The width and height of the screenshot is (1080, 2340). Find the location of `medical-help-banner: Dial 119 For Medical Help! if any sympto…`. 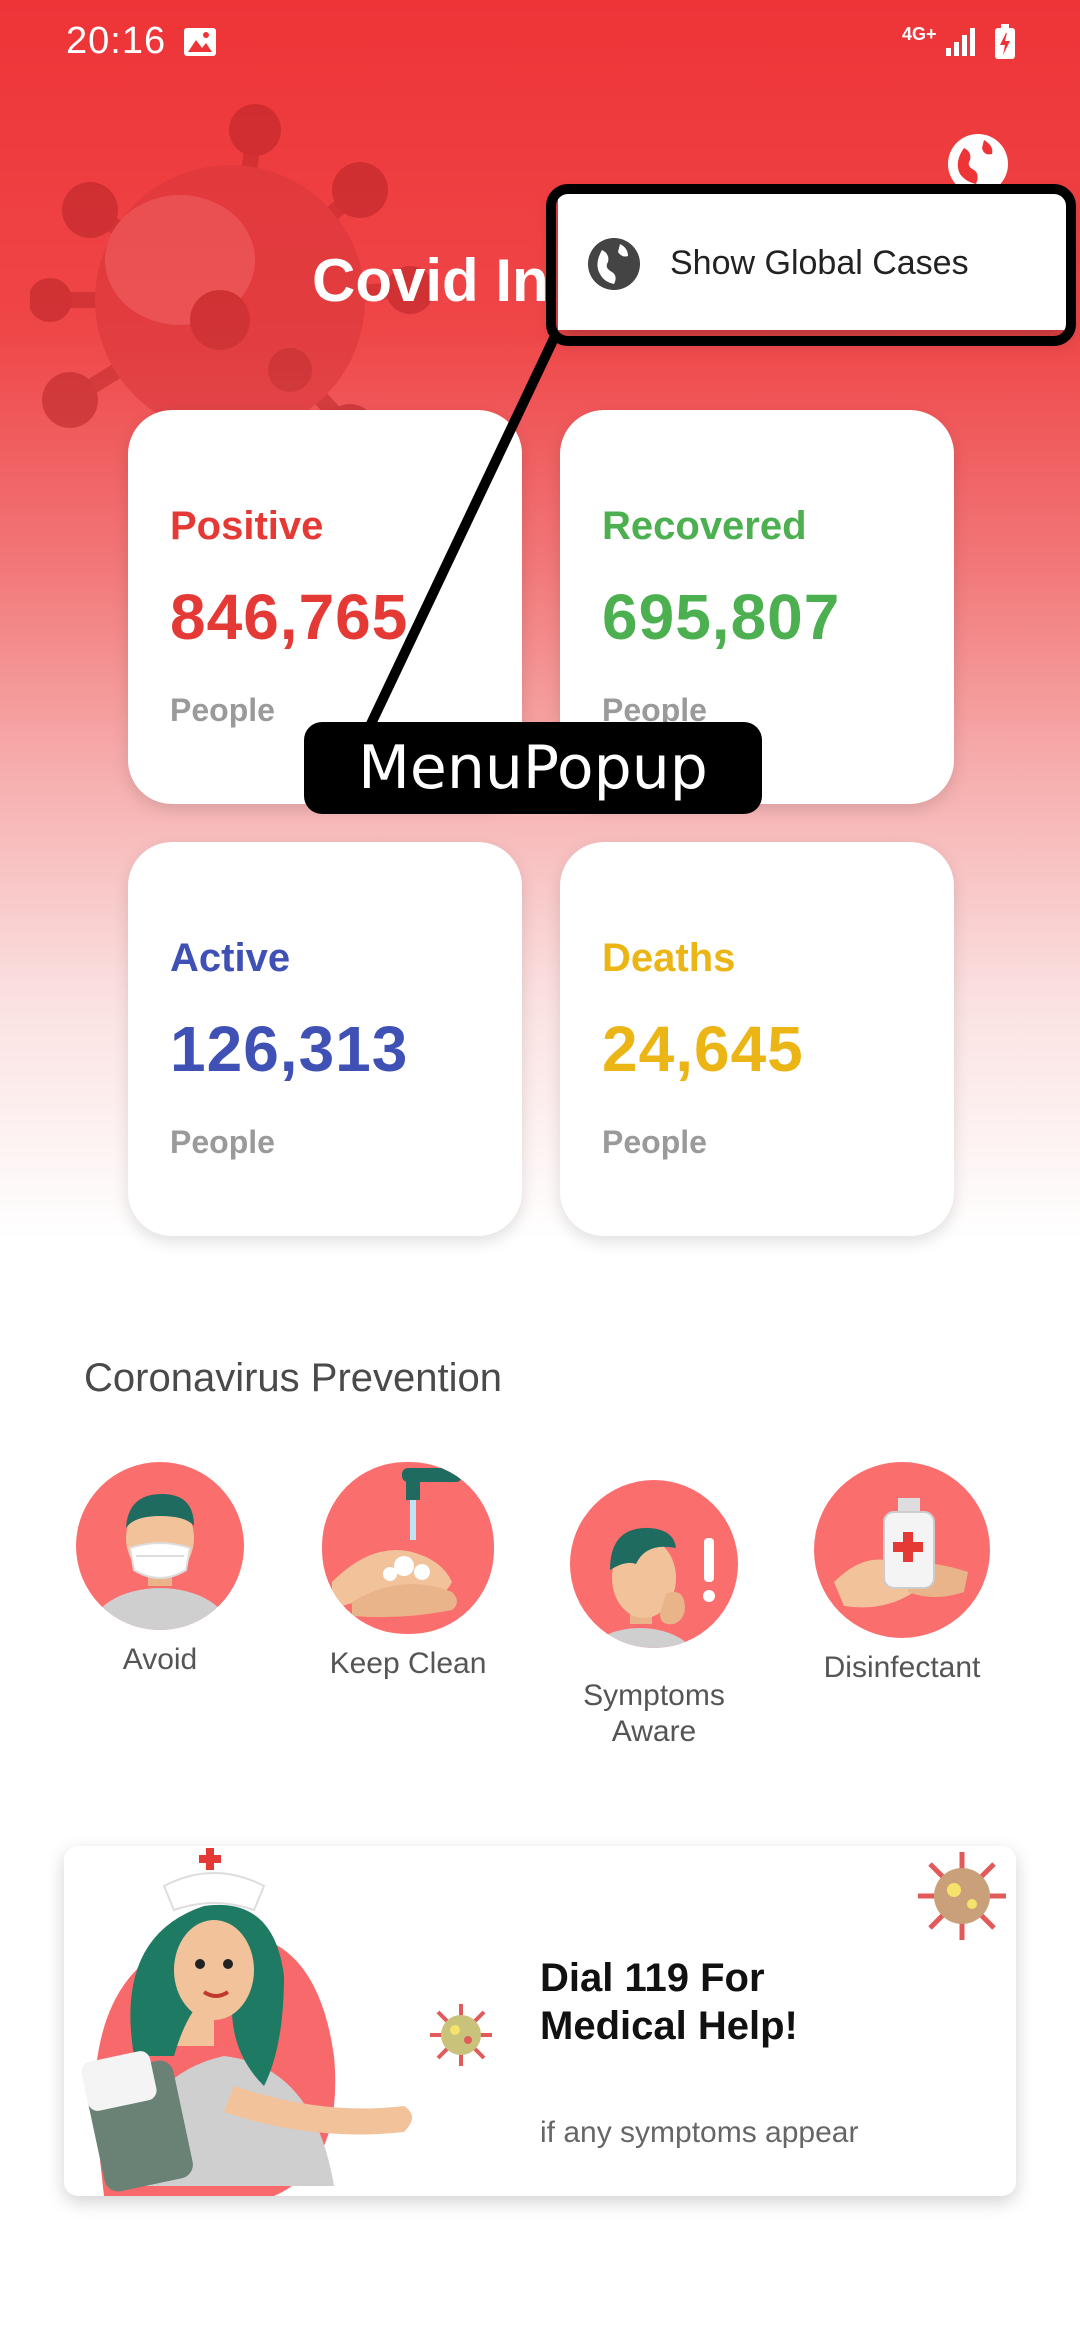

medical-help-banner: Dial 119 For Medical Help! if any sympto… is located at coordinates (540, 2021).